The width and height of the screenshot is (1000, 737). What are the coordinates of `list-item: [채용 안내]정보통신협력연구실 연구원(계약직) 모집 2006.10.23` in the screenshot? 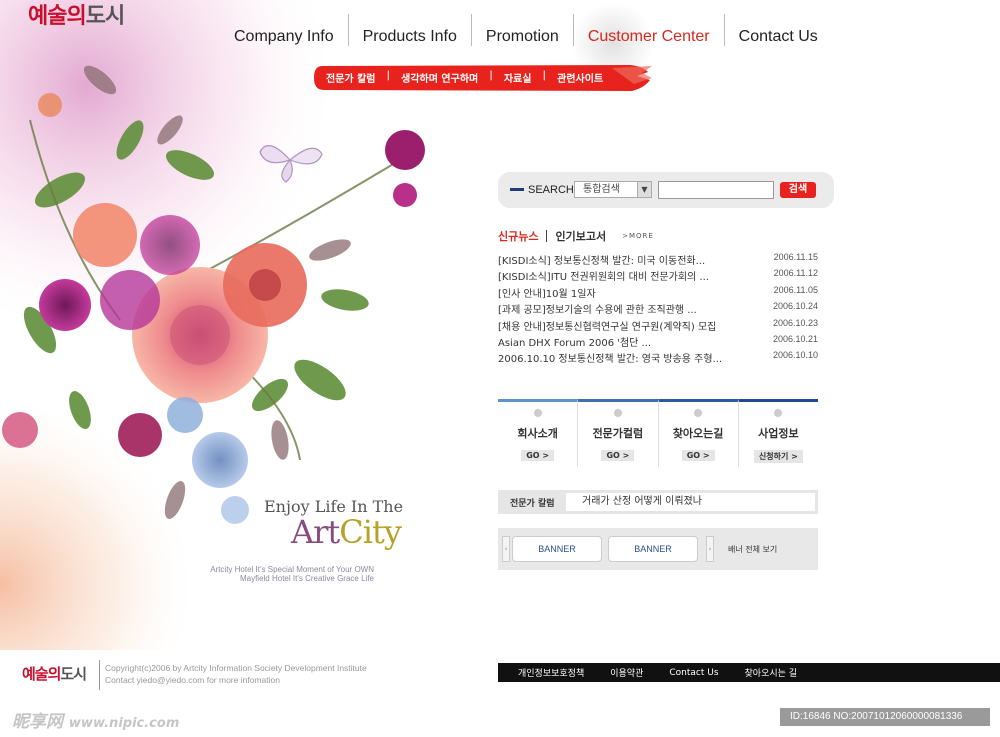 It's located at (658, 326).